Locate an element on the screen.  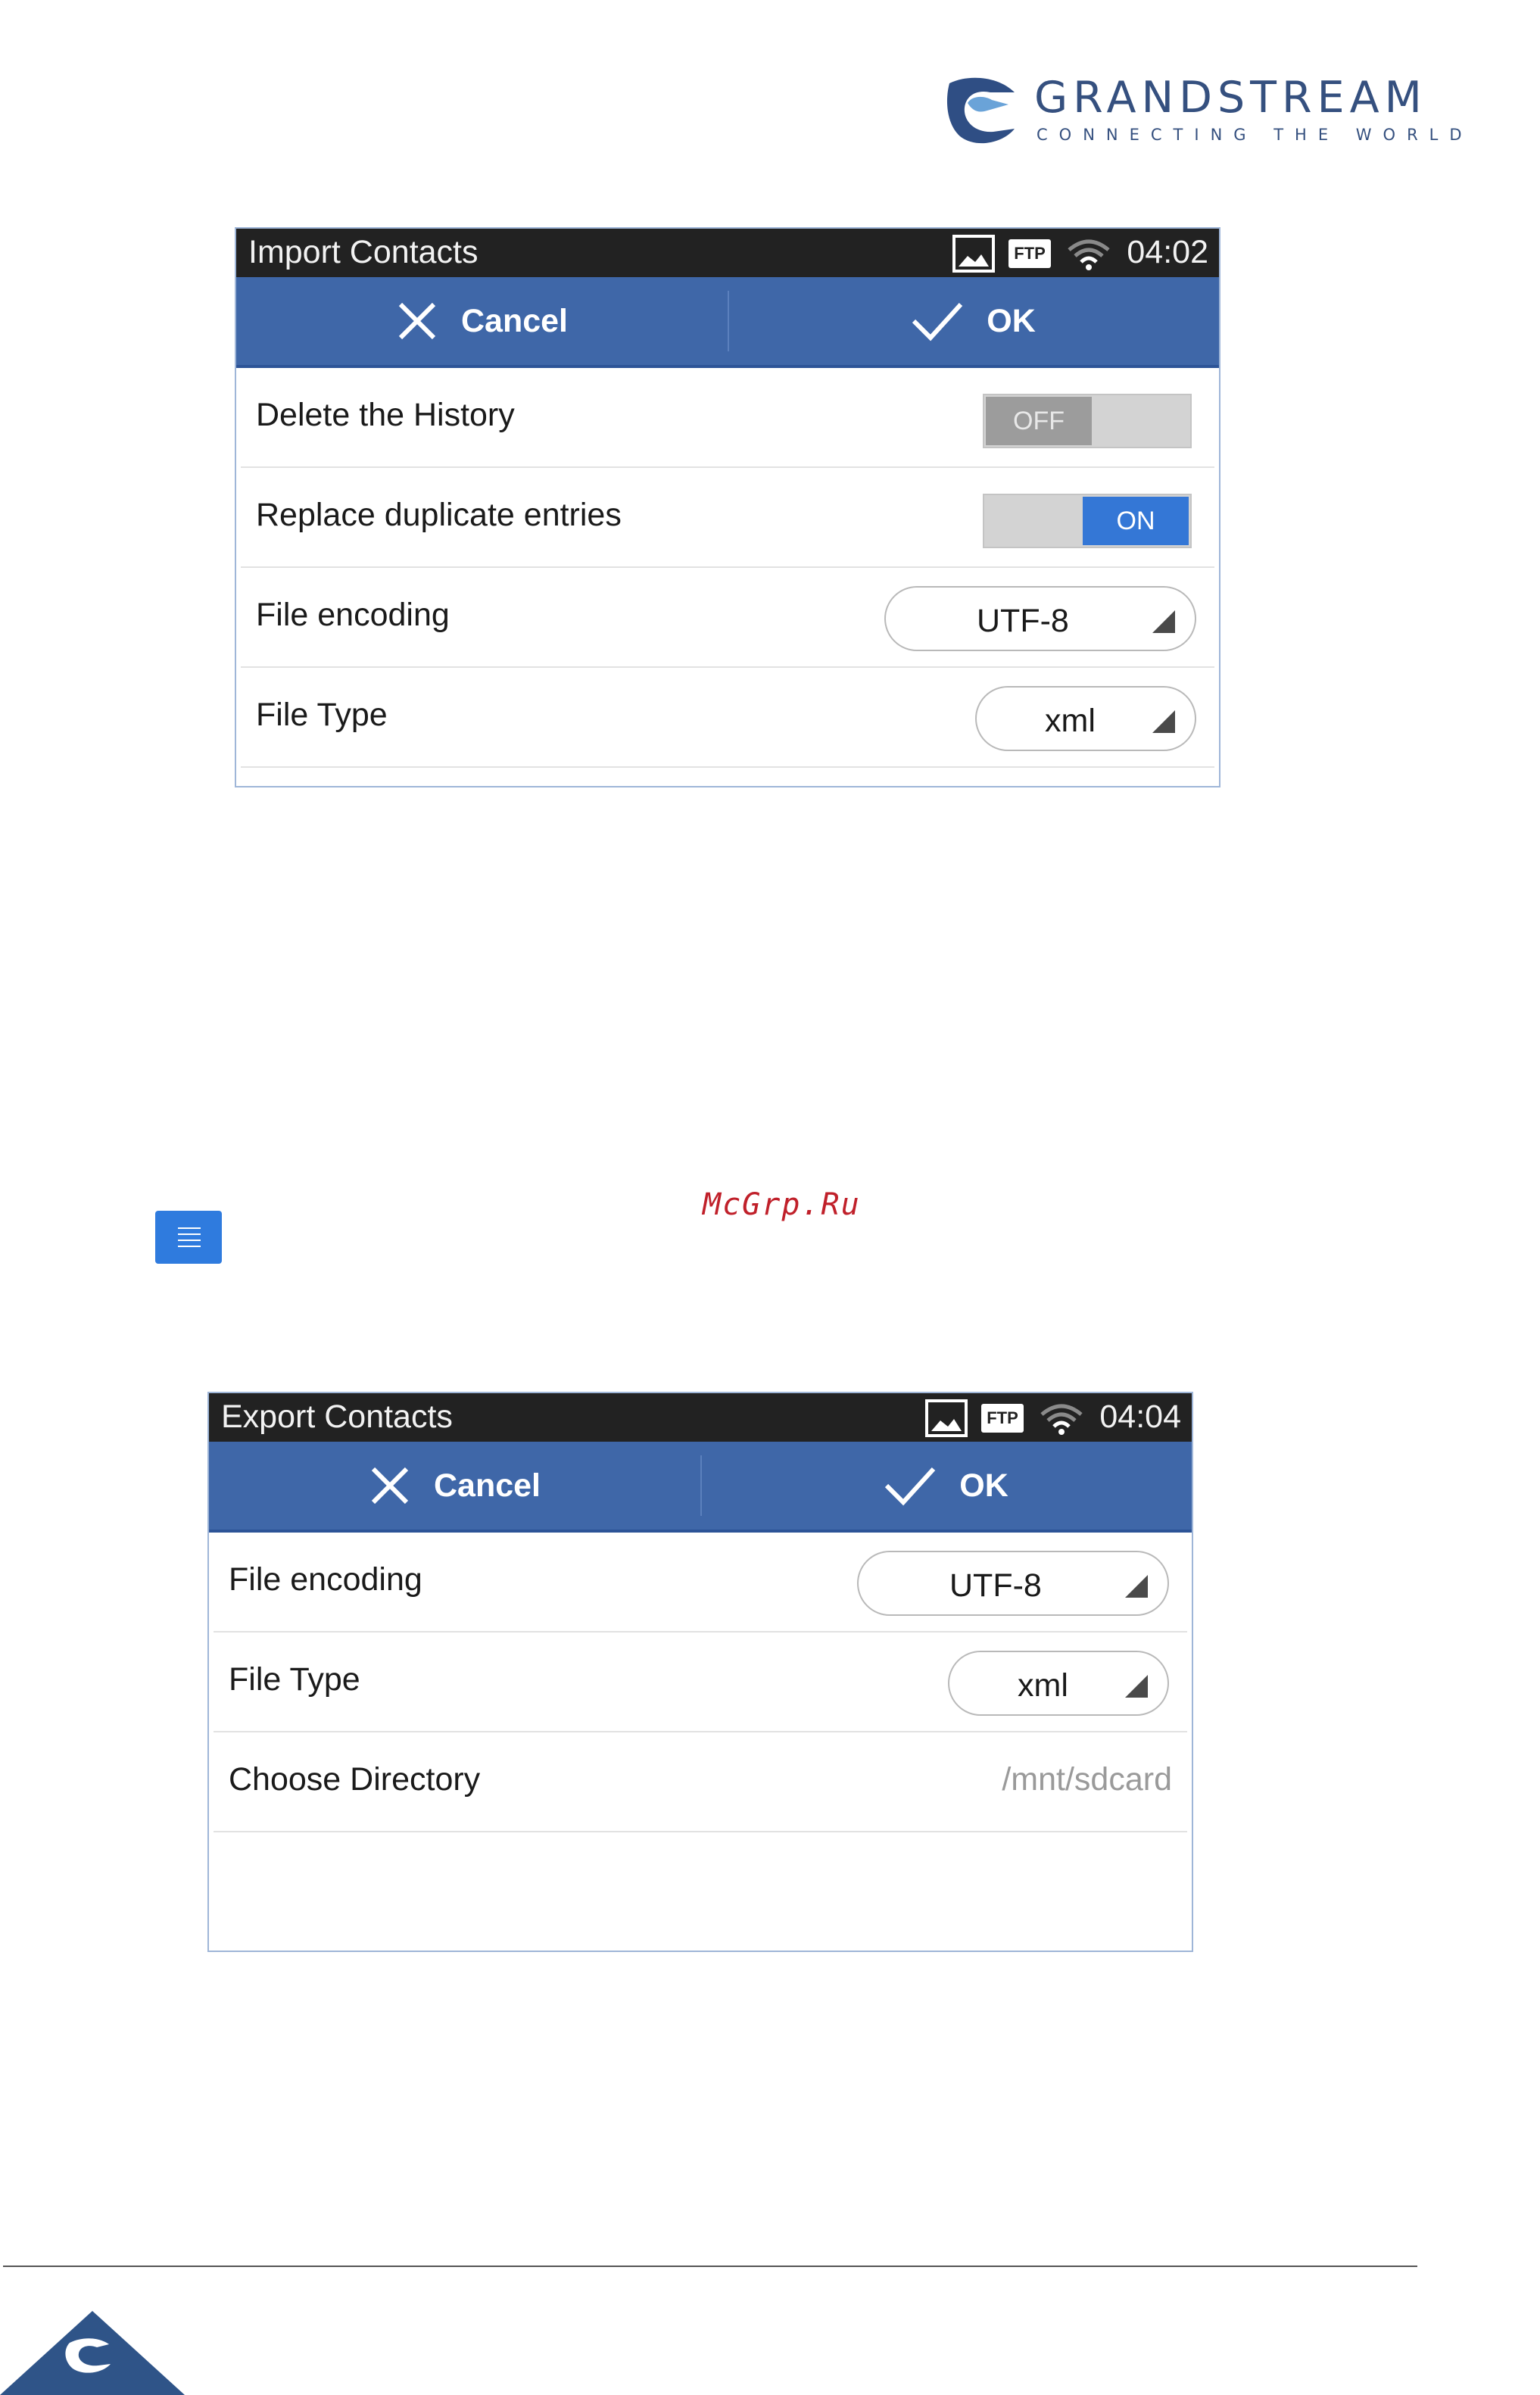
replace-duplicates-toggle: ON is located at coordinates (1087, 521).